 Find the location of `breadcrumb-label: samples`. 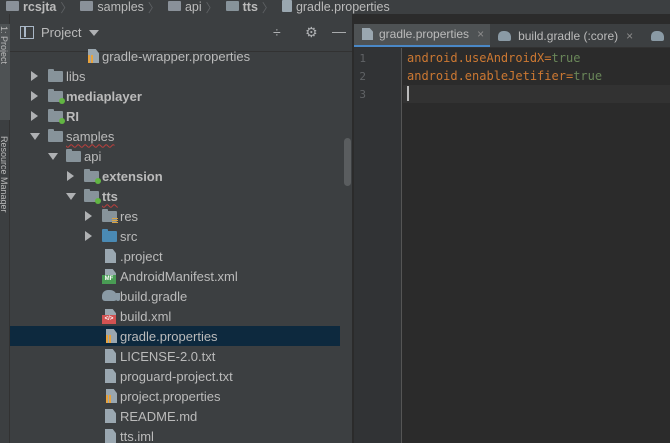

breadcrumb-label: samples is located at coordinates (120, 7).